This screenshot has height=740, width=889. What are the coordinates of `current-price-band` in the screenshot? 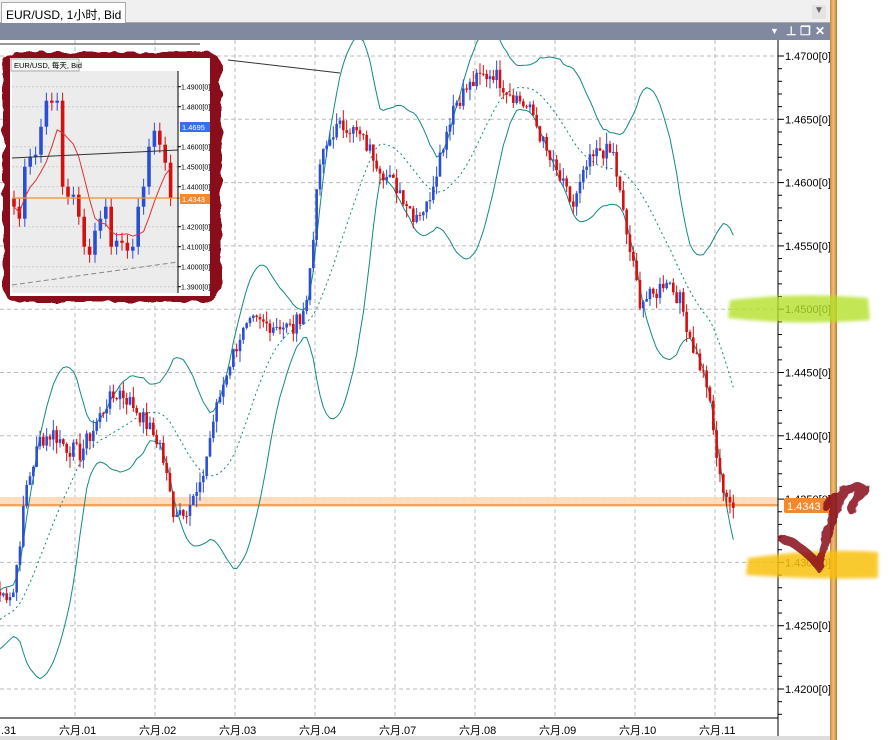 It's located at (389, 502).